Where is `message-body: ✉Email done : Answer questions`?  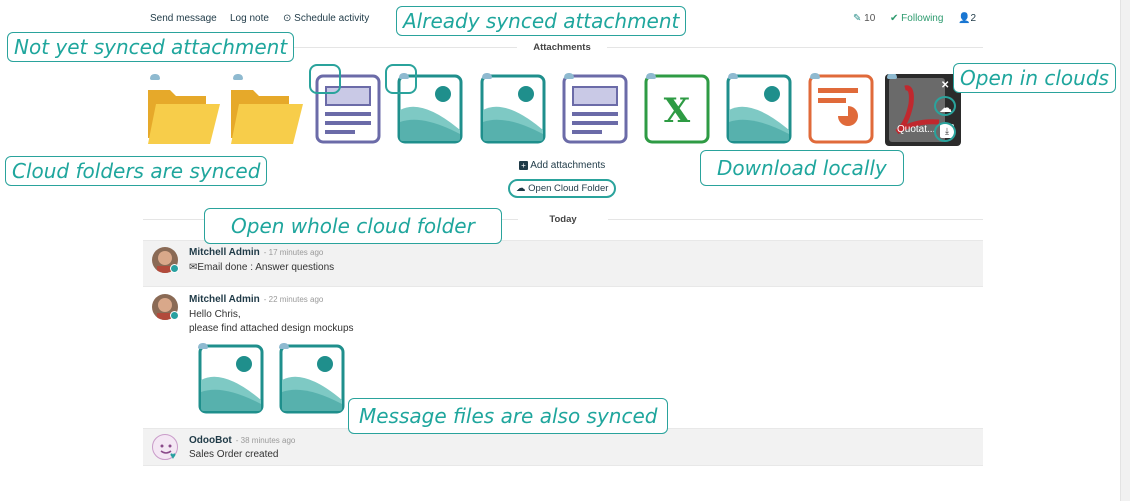 message-body: ✉Email done : Answer questions is located at coordinates (261, 267).